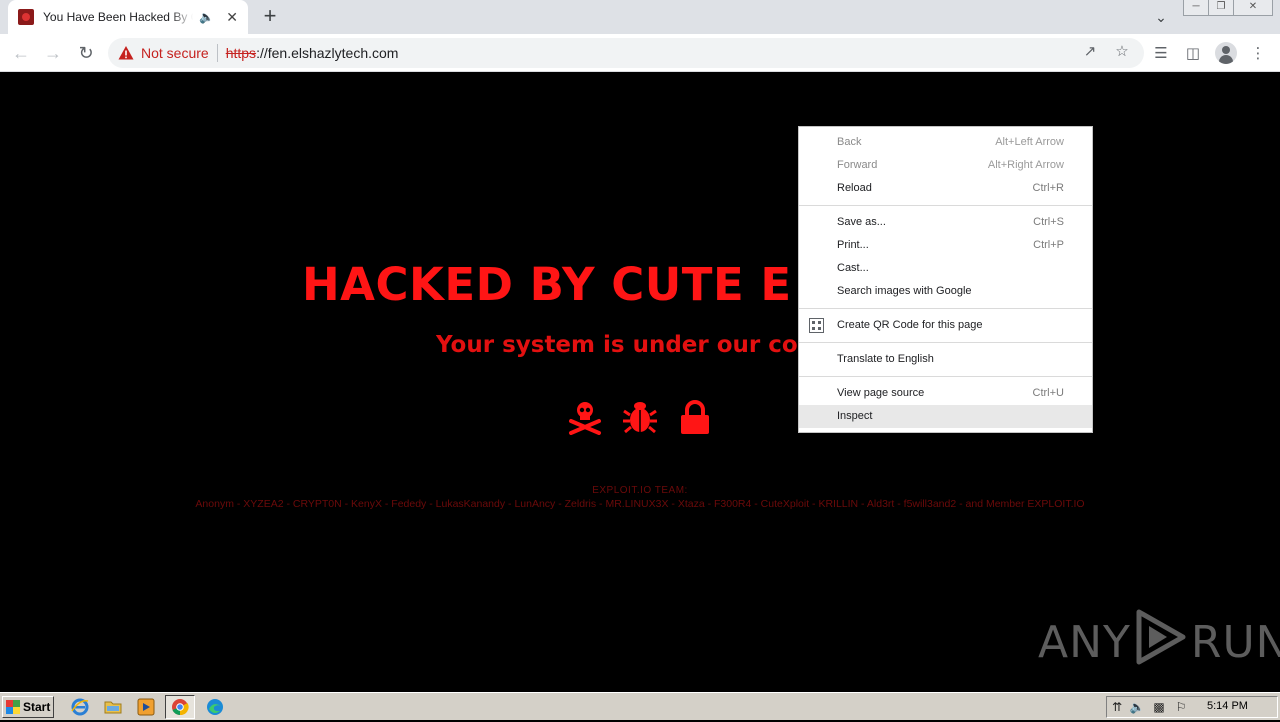  I want to click on windows-logo-icon, so click(13, 707).